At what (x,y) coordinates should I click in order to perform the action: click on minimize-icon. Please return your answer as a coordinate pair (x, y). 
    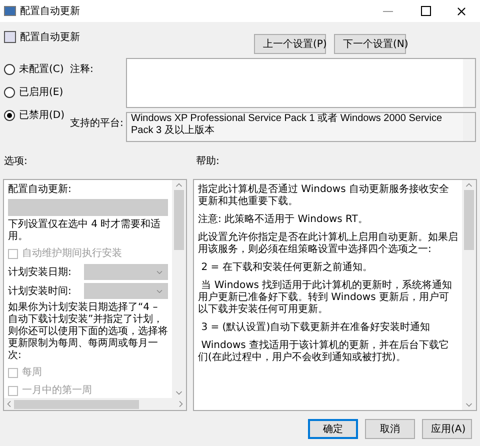
    Looking at the image, I should click on (388, 11).